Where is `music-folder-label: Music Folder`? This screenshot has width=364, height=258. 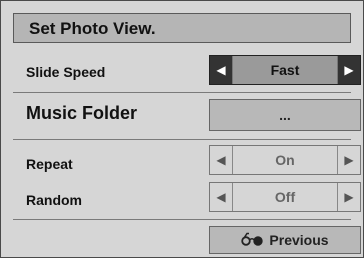 music-folder-label: Music Folder is located at coordinates (82, 113).